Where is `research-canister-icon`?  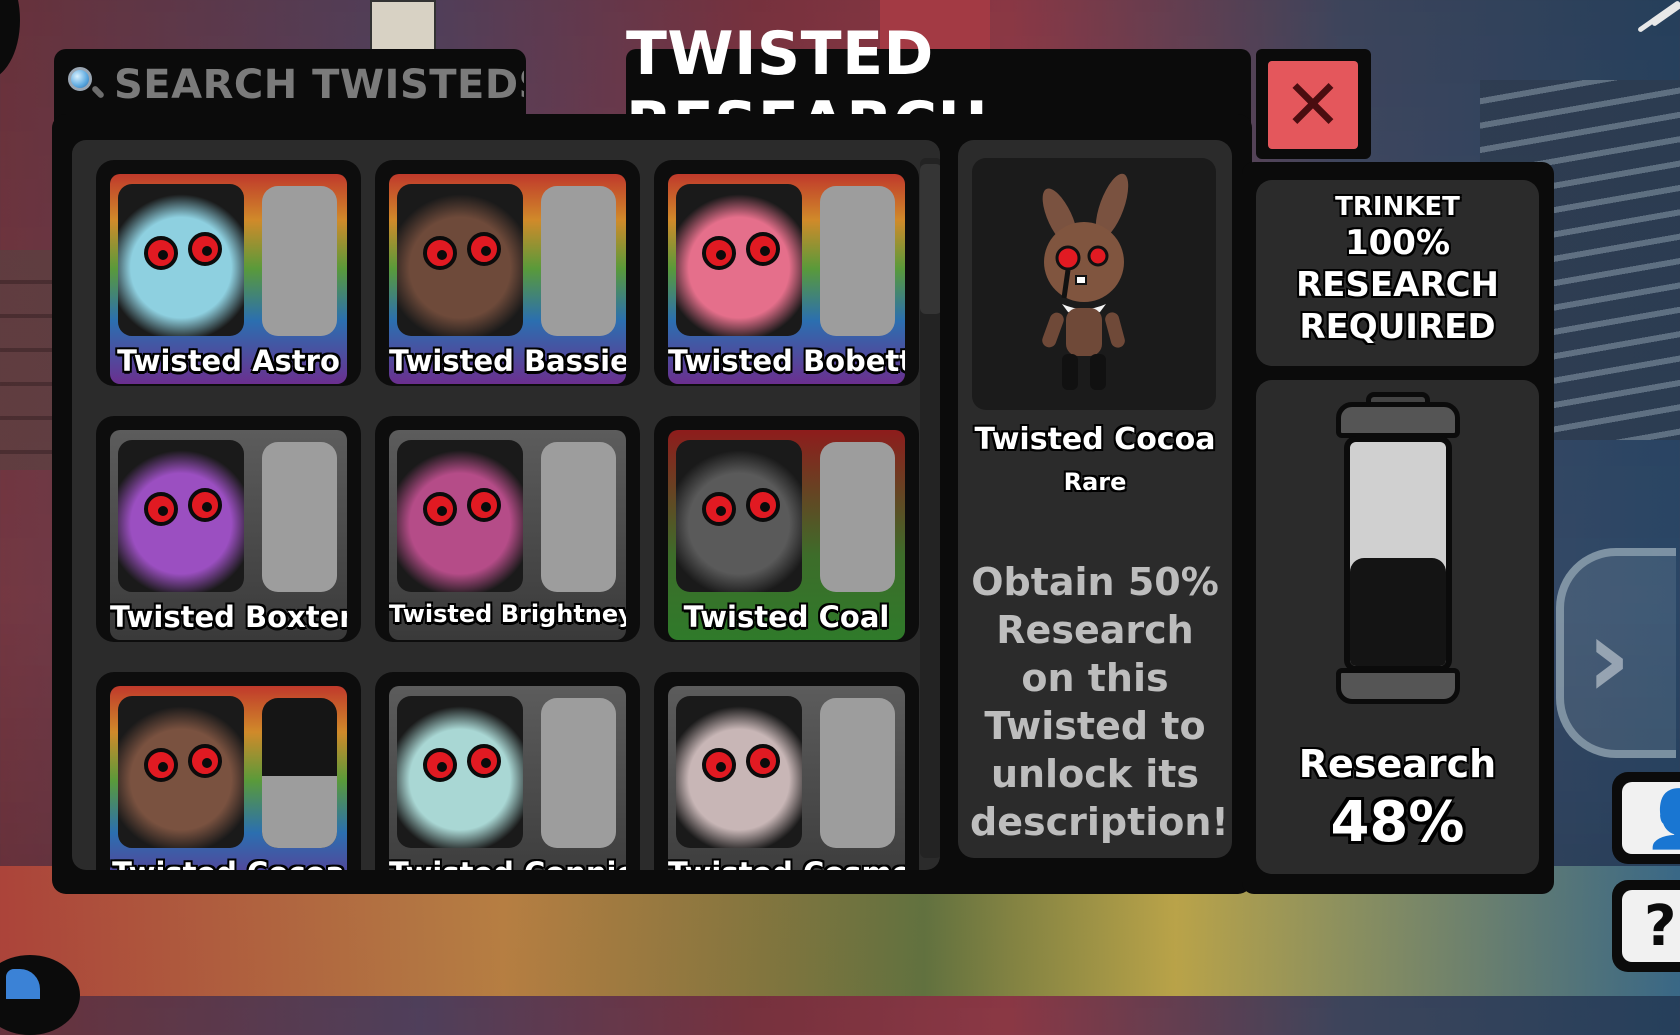
research-canister-icon is located at coordinates (1398, 552).